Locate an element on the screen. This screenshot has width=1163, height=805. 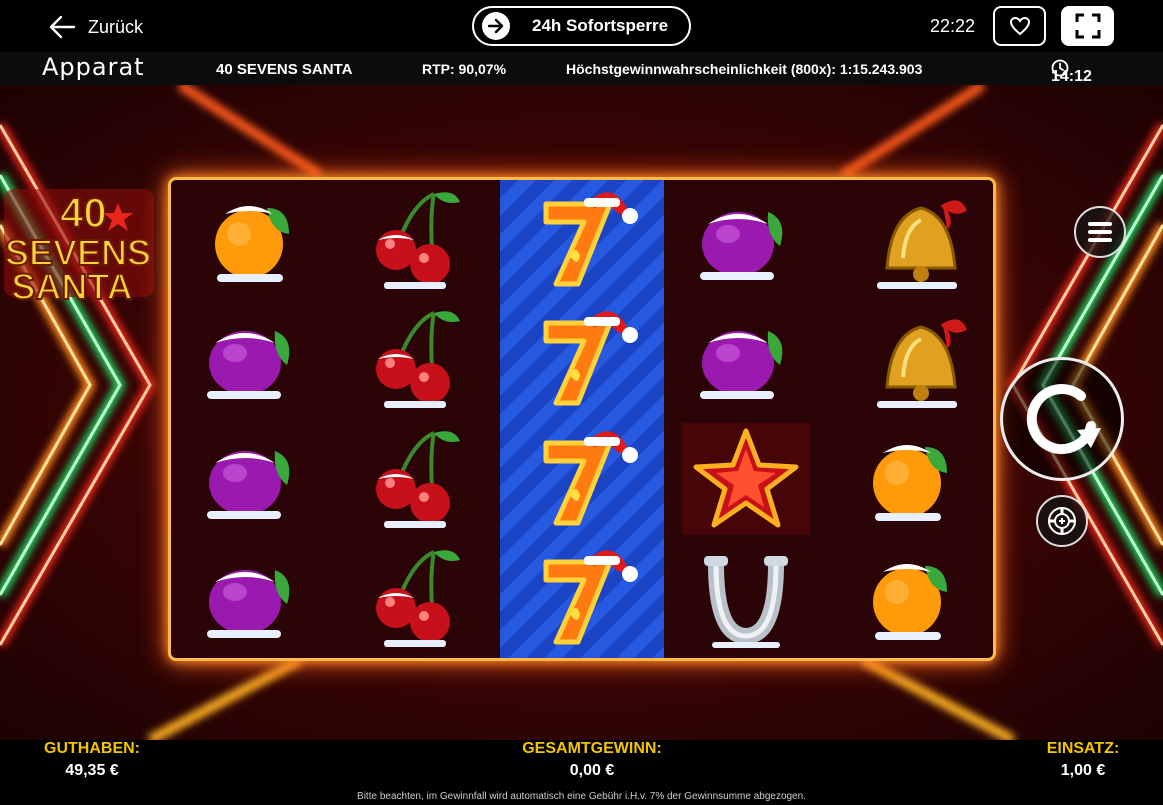
total-win-display: GESAMTGEWINN: 0,00 € is located at coordinates (592, 760).